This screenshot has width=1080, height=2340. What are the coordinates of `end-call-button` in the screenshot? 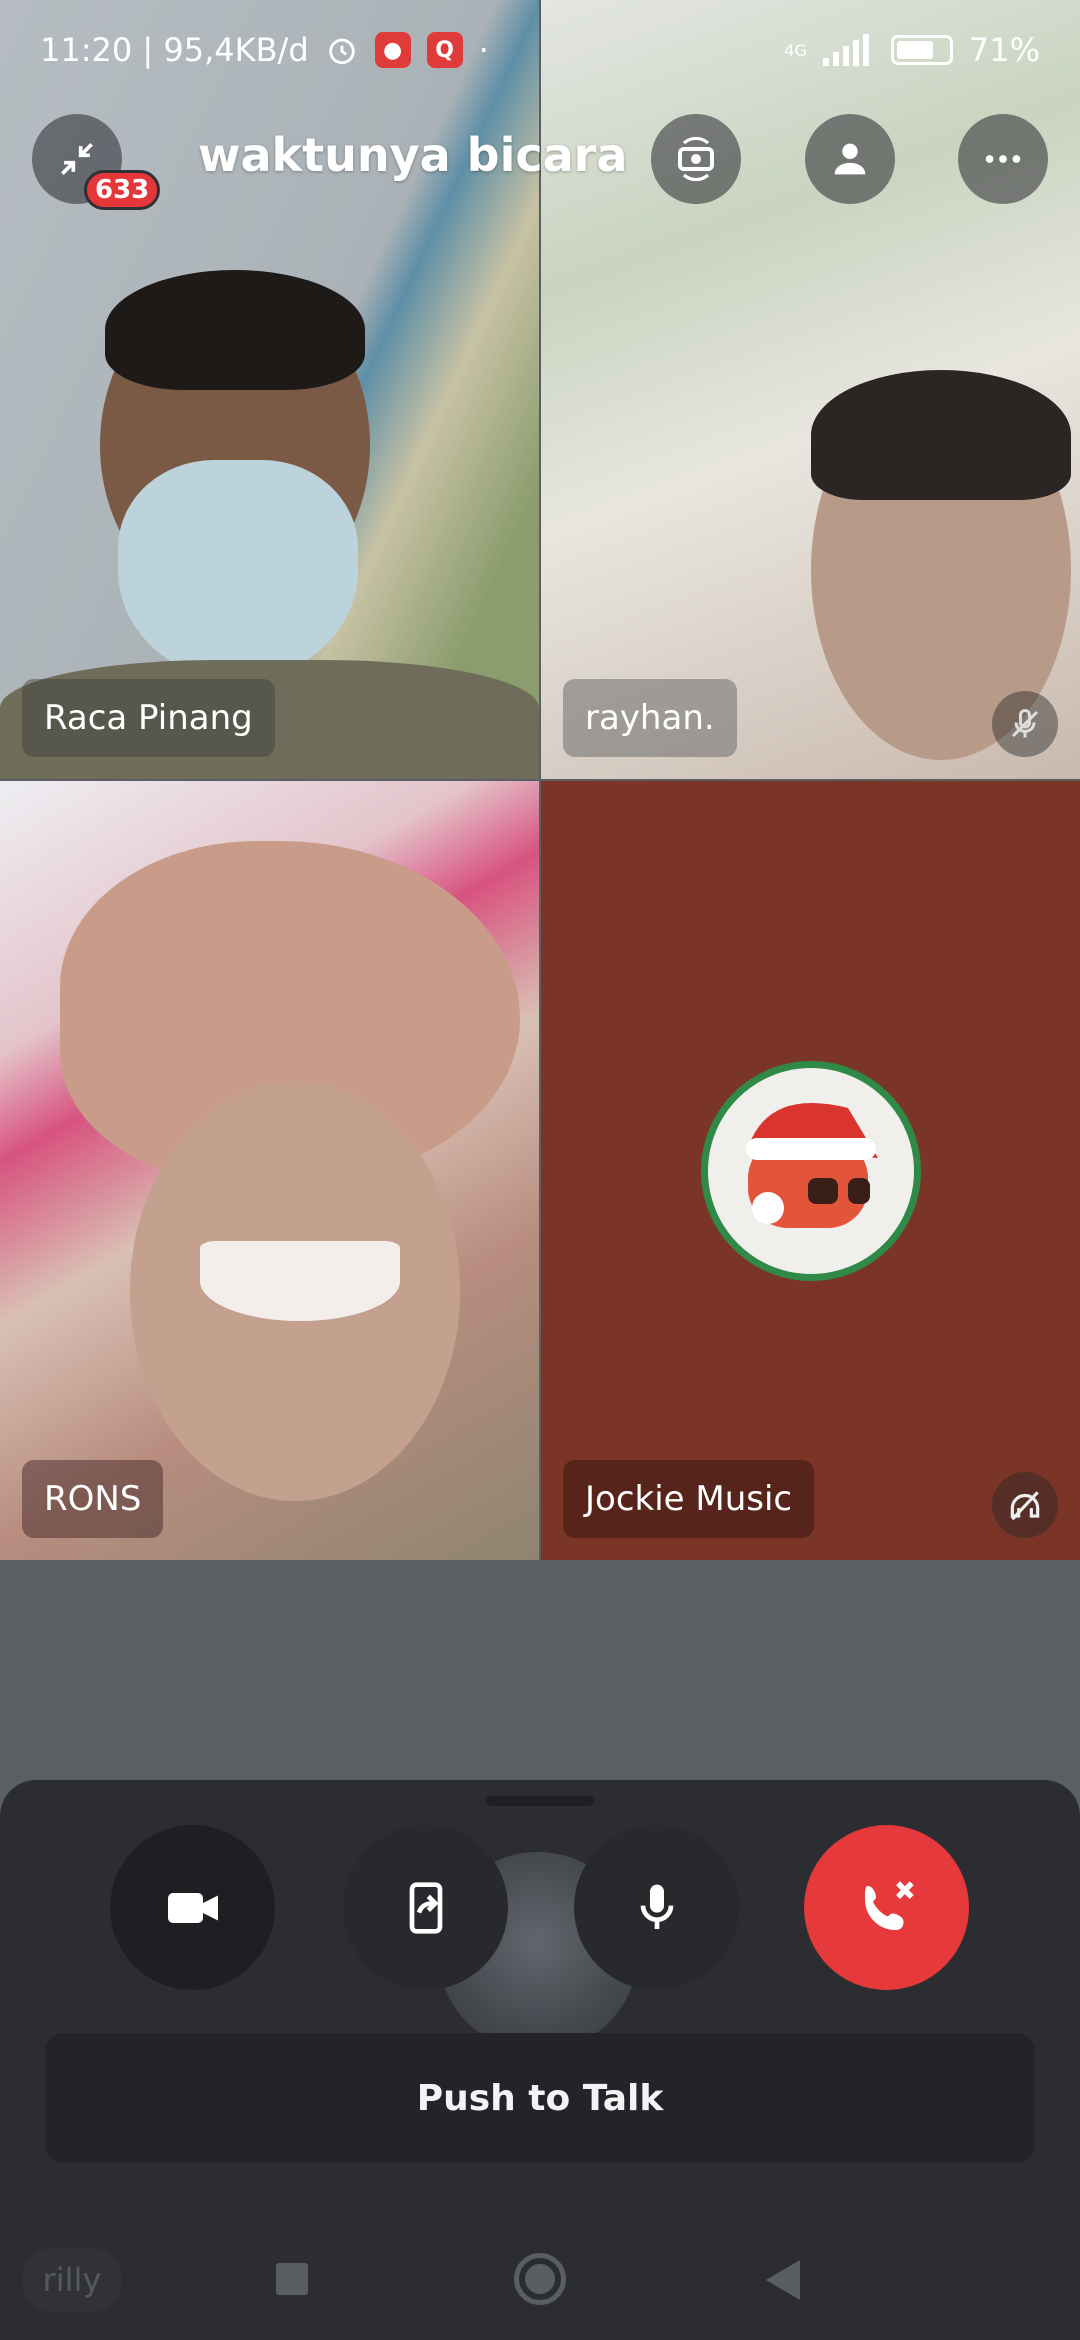 It's located at (886, 1907).